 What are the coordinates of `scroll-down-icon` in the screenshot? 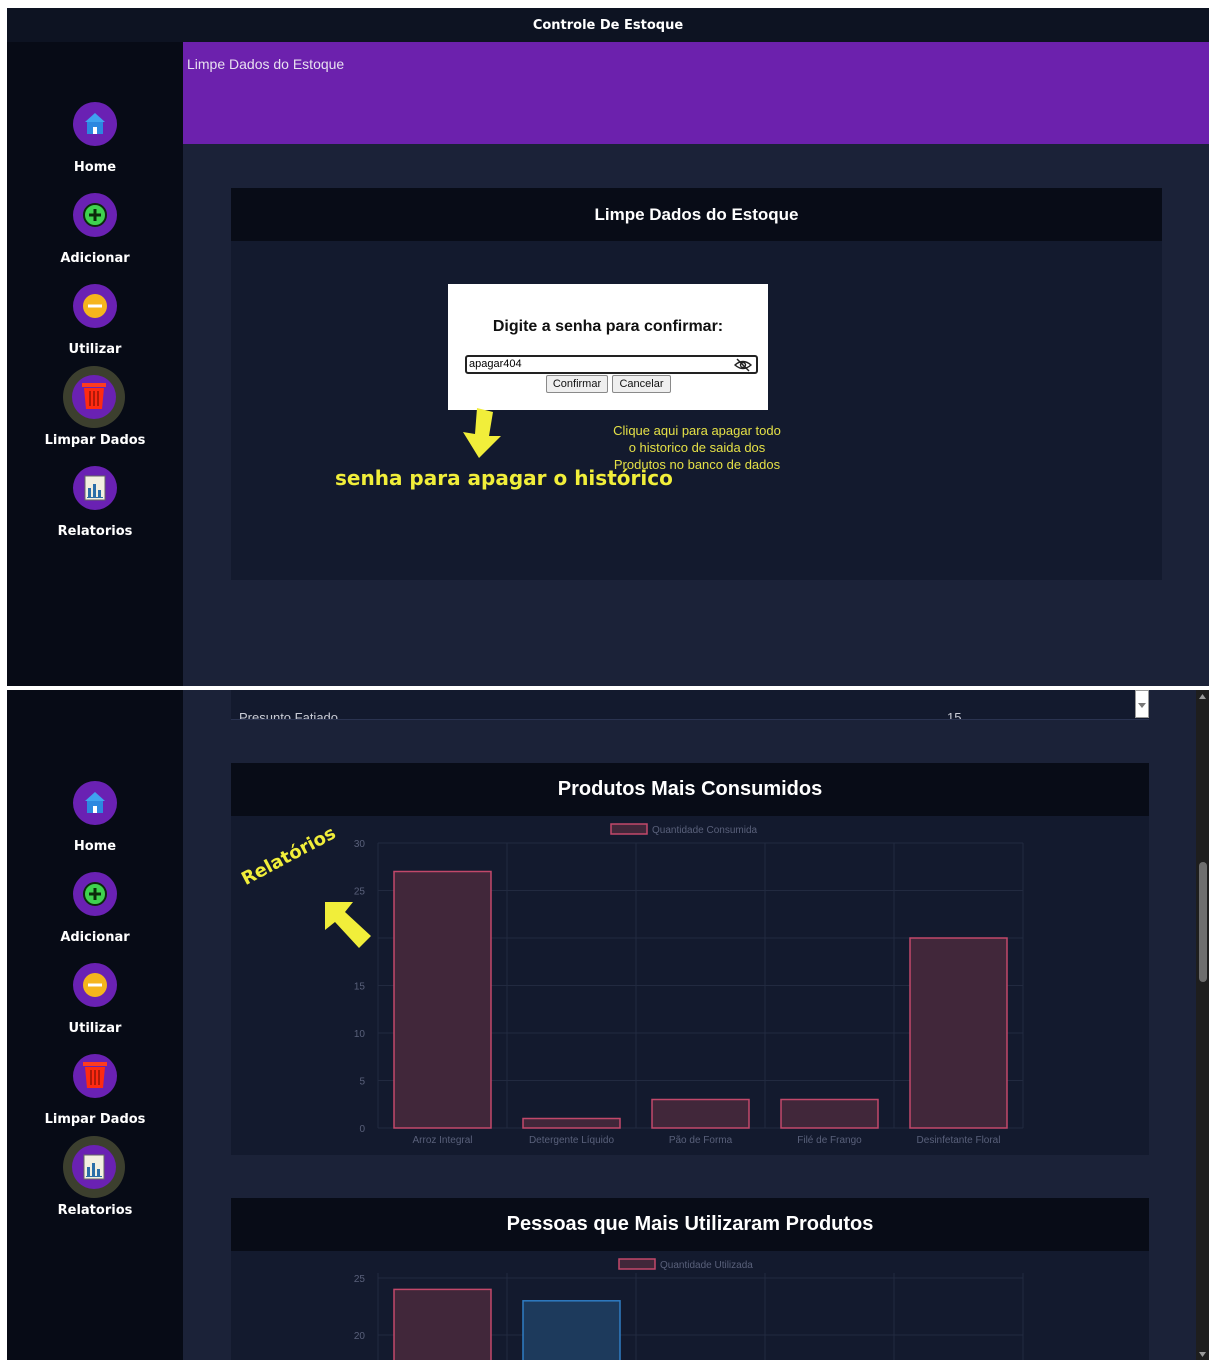 It's located at (1202, 1354).